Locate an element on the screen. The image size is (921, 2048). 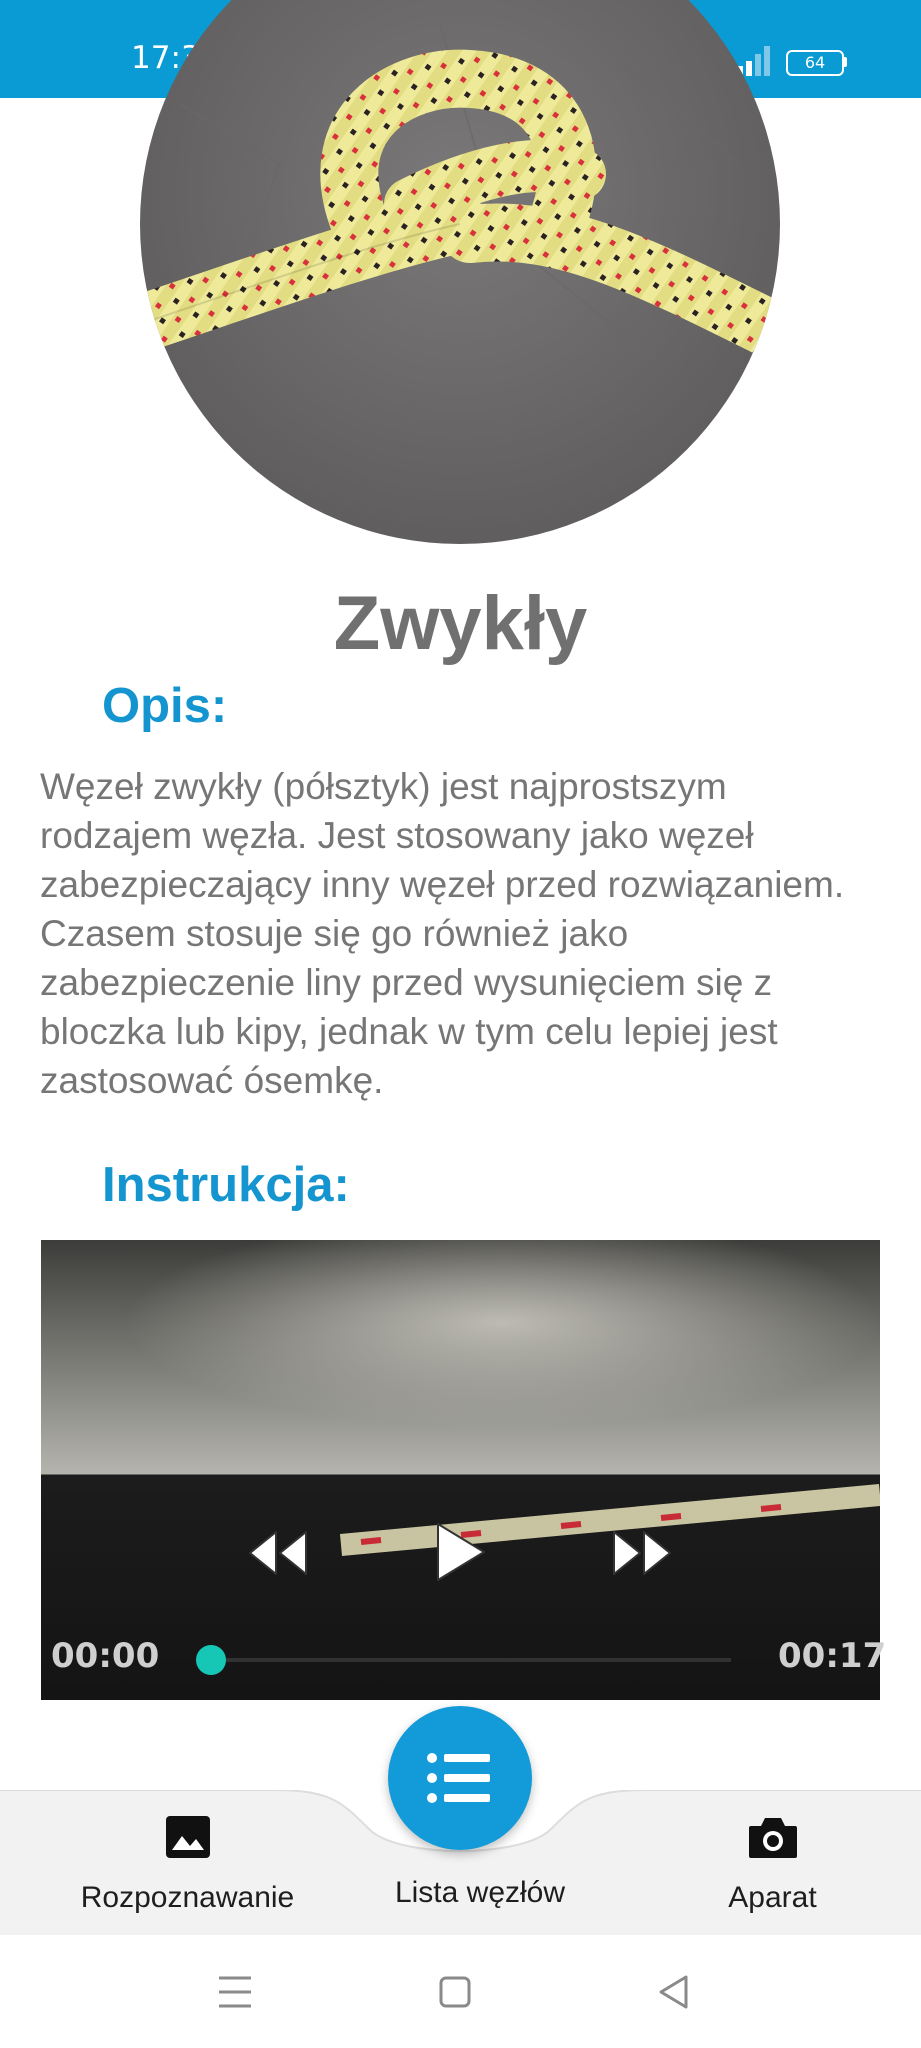
video-seek-thumb is located at coordinates (211, 1660).